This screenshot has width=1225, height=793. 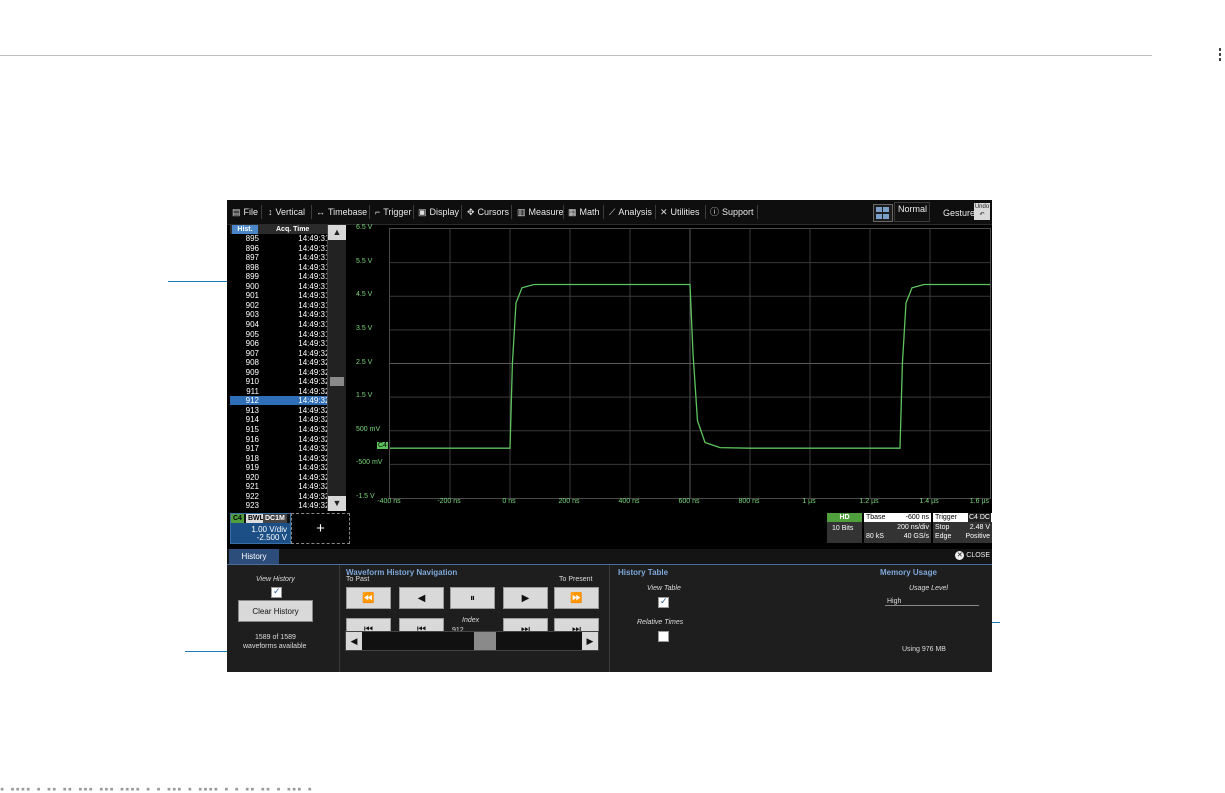 What do you see at coordinates (525, 598) in the screenshot?
I see `play-button: ▶` at bounding box center [525, 598].